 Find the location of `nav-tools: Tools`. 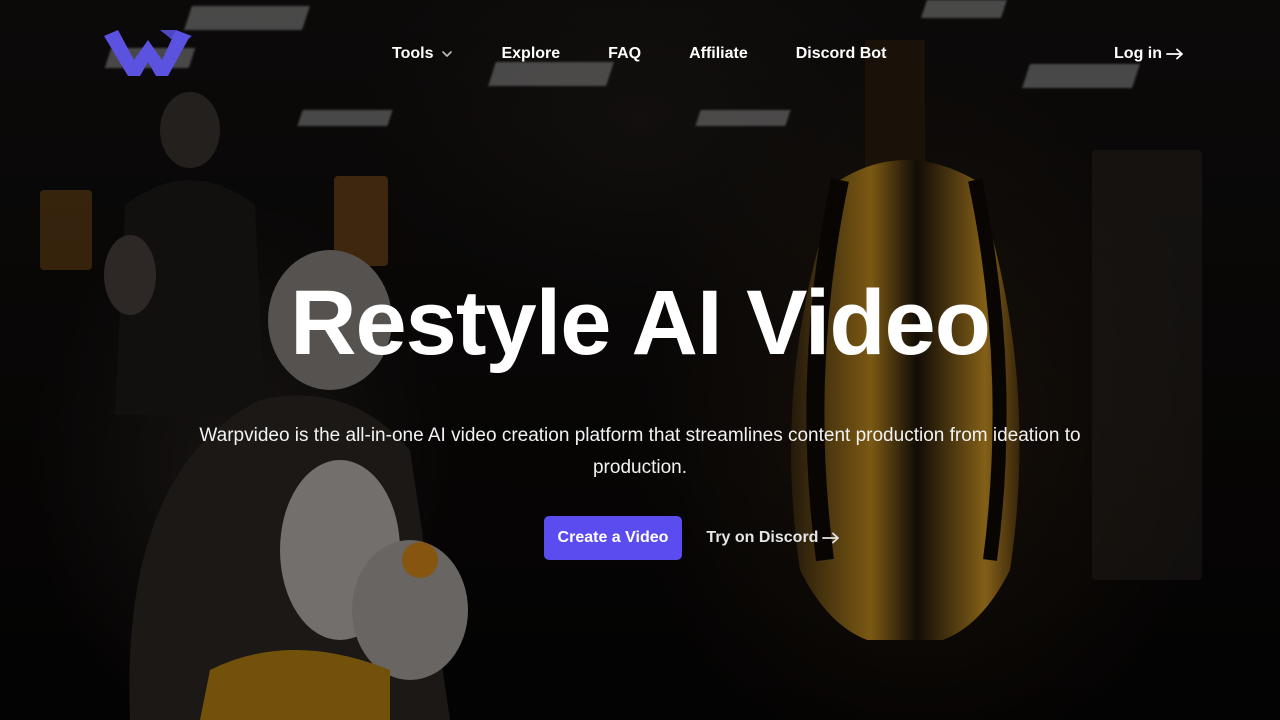

nav-tools: Tools is located at coordinates (422, 54).